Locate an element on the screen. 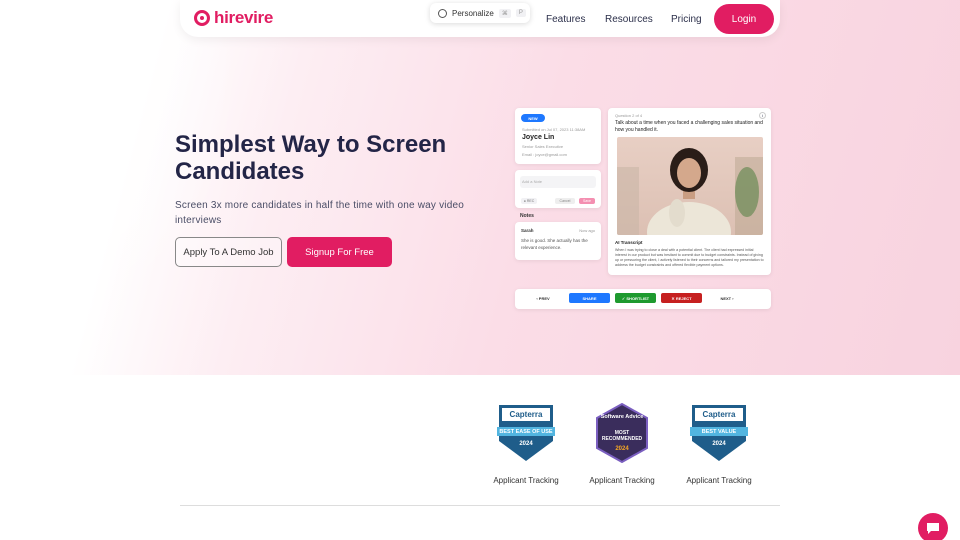 This screenshot has width=960, height=540. next-button: NEXT › is located at coordinates (727, 298).